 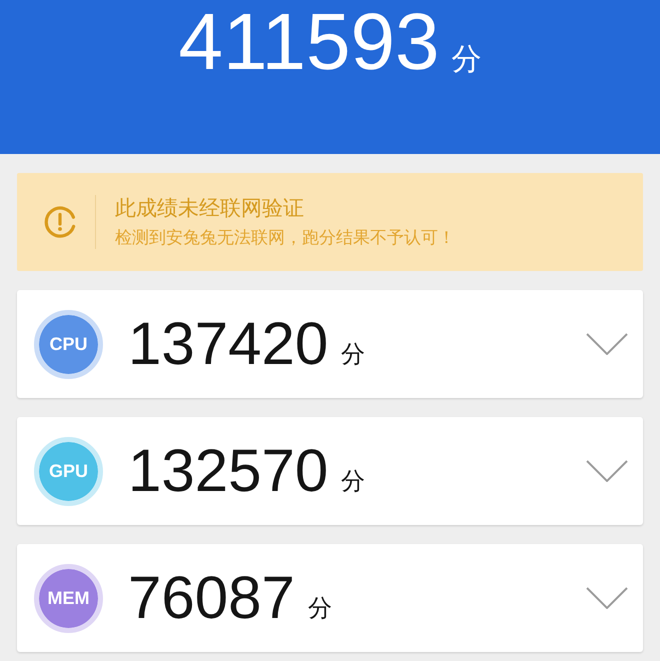 I want to click on total-score: 411593, so click(x=309, y=42).